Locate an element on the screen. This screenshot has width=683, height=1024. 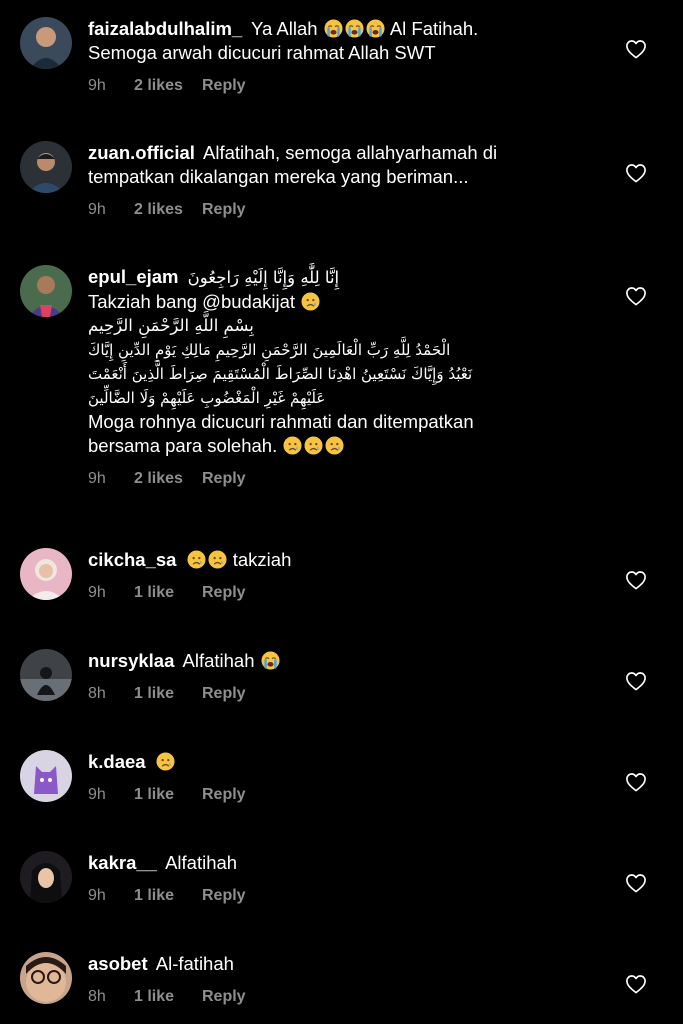
username: asobet is located at coordinates (118, 963).